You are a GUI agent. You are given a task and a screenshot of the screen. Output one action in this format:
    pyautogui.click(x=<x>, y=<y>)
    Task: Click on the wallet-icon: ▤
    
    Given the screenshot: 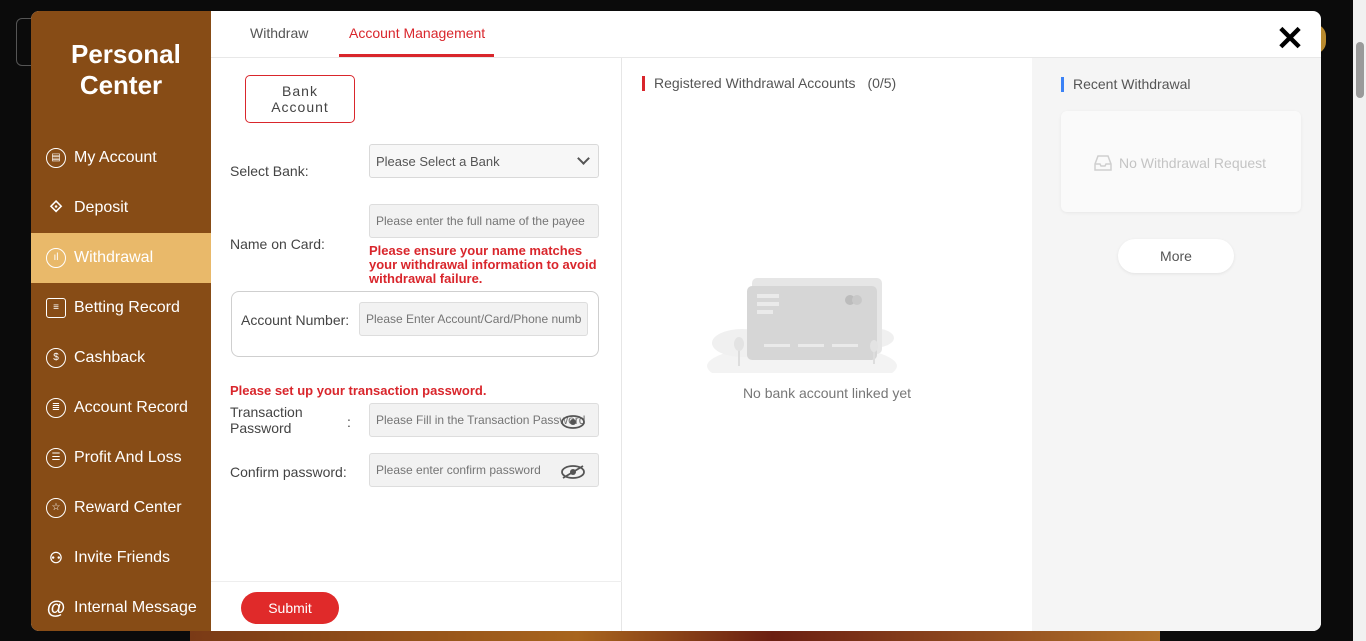 What is the action you would take?
    pyautogui.click(x=56, y=158)
    